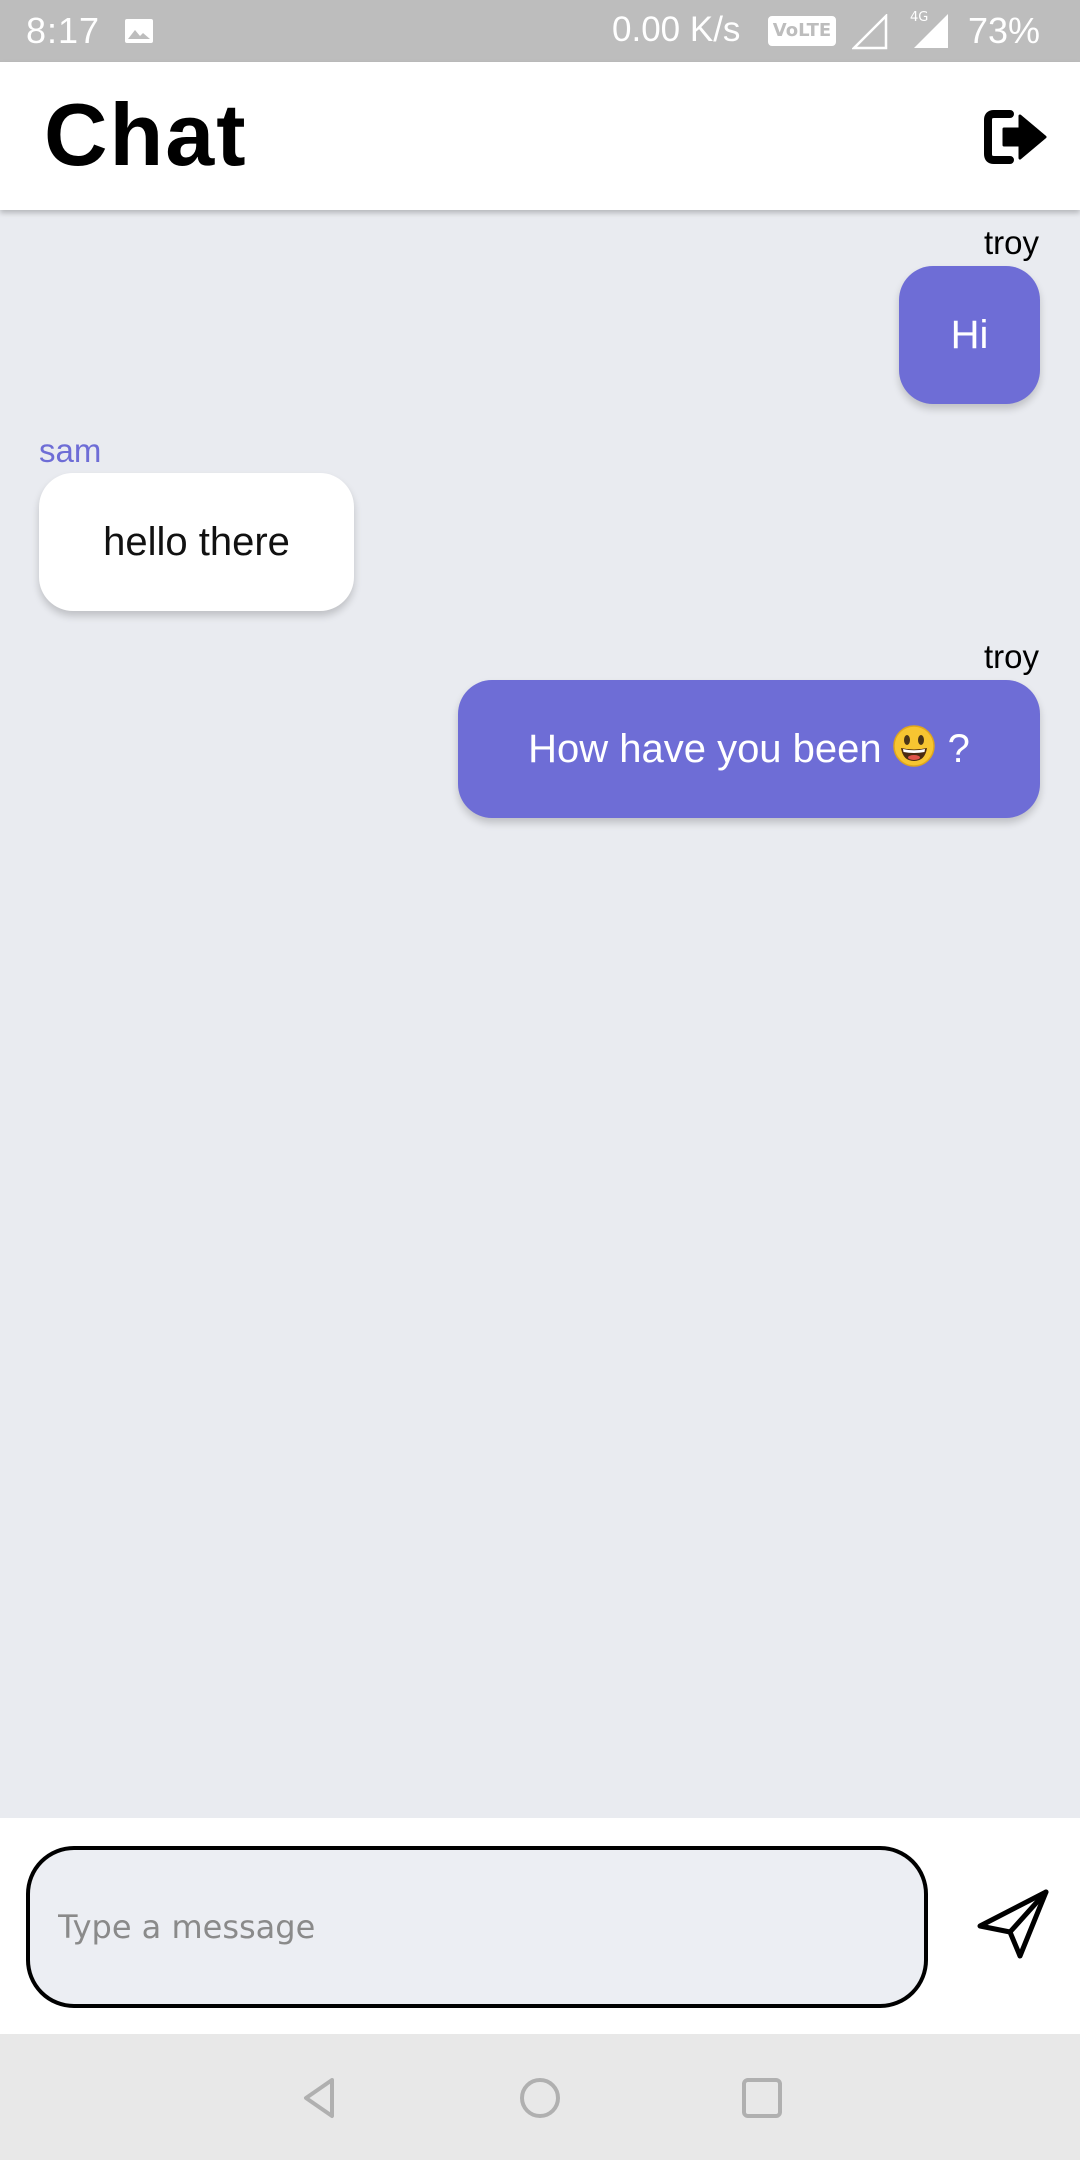 This screenshot has width=1080, height=2160. What do you see at coordinates (63, 30) in the screenshot?
I see `status-time: 8:17` at bounding box center [63, 30].